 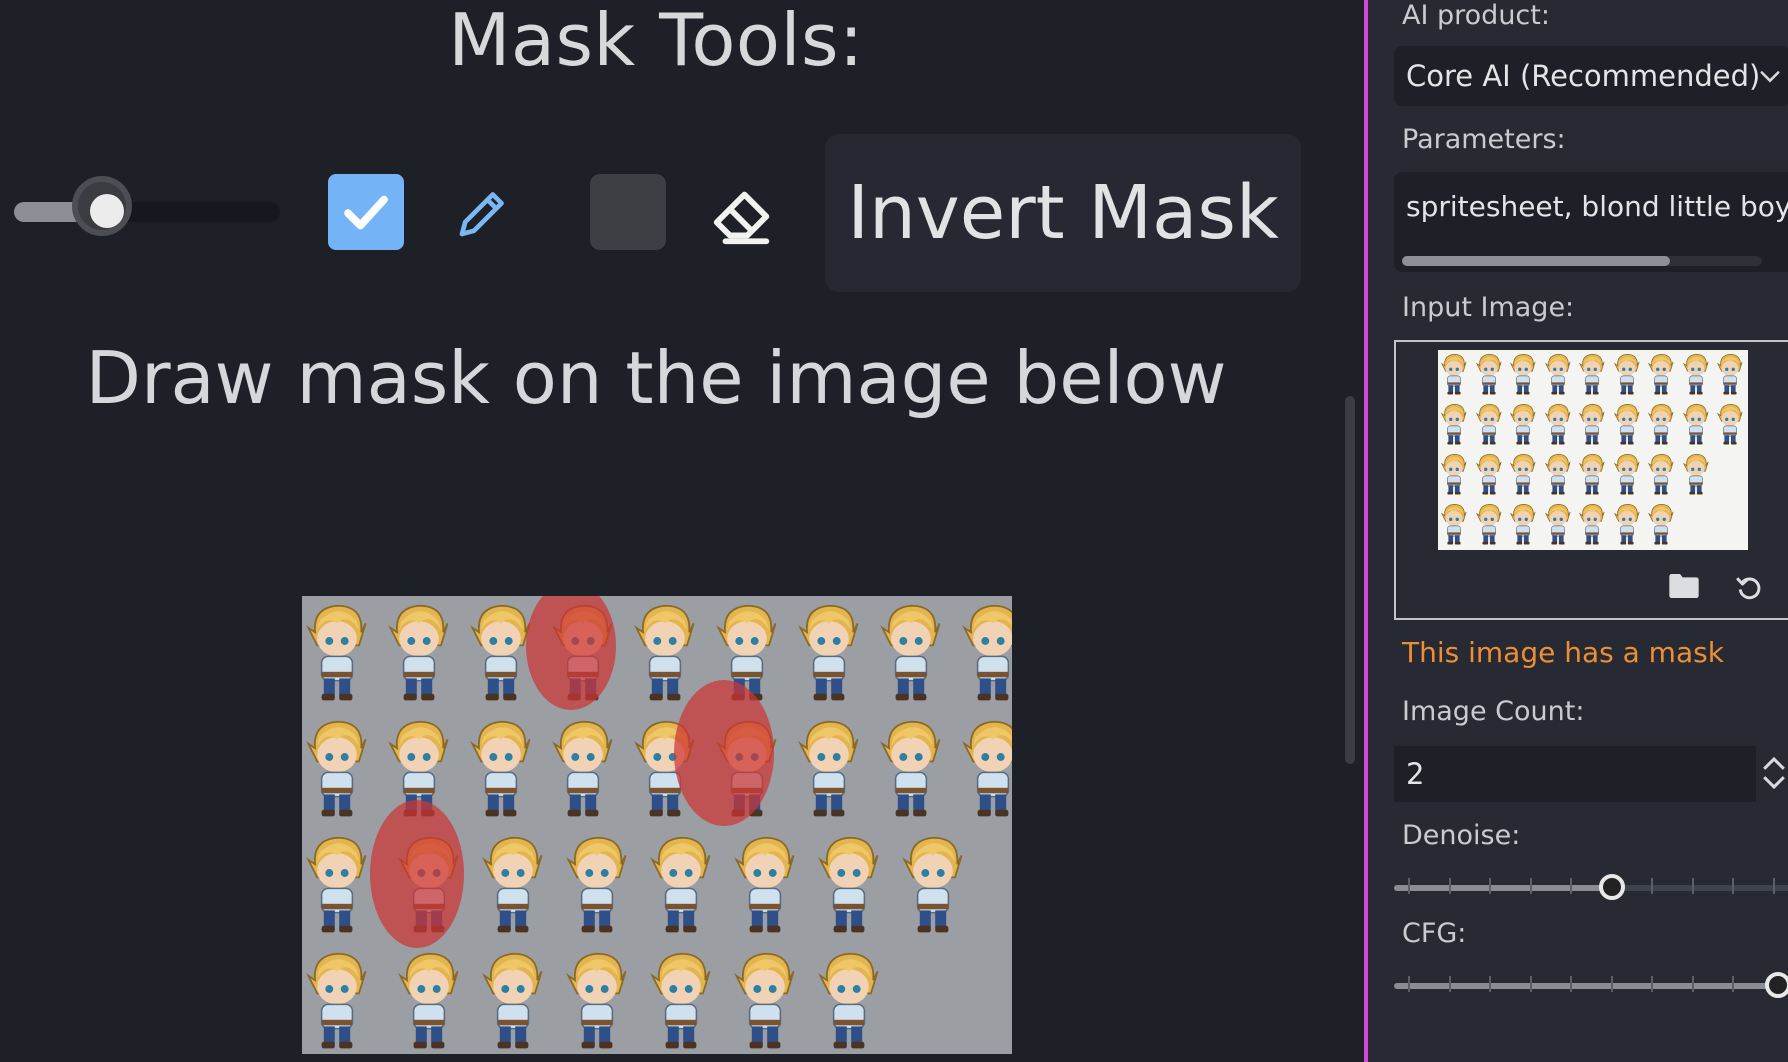 I want to click on chevron-down-icon, so click(x=1770, y=77).